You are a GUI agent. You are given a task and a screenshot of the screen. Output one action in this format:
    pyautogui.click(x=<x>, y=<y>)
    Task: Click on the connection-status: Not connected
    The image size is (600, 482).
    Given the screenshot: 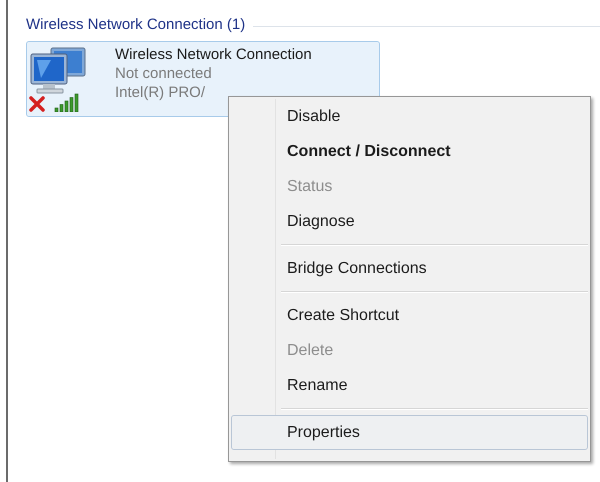 What is the action you would take?
    pyautogui.click(x=164, y=73)
    